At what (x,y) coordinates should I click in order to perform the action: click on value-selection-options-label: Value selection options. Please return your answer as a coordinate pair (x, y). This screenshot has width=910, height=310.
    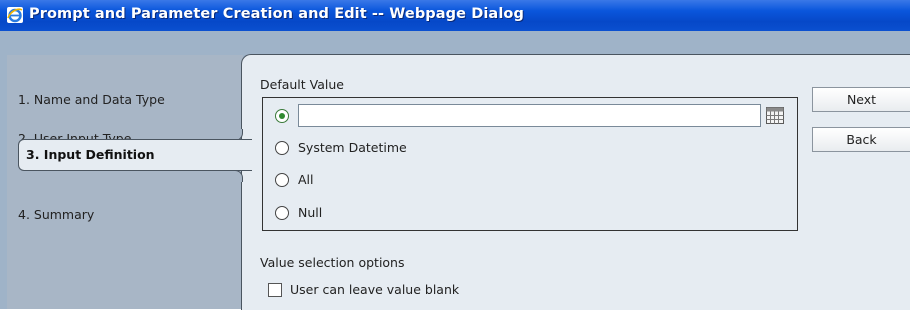
    Looking at the image, I should click on (332, 262).